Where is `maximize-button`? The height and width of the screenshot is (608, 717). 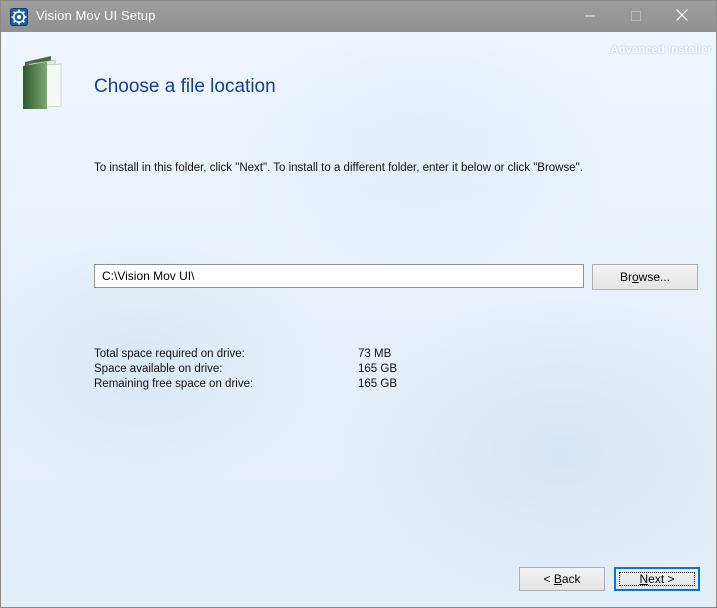 maximize-button is located at coordinates (636, 16).